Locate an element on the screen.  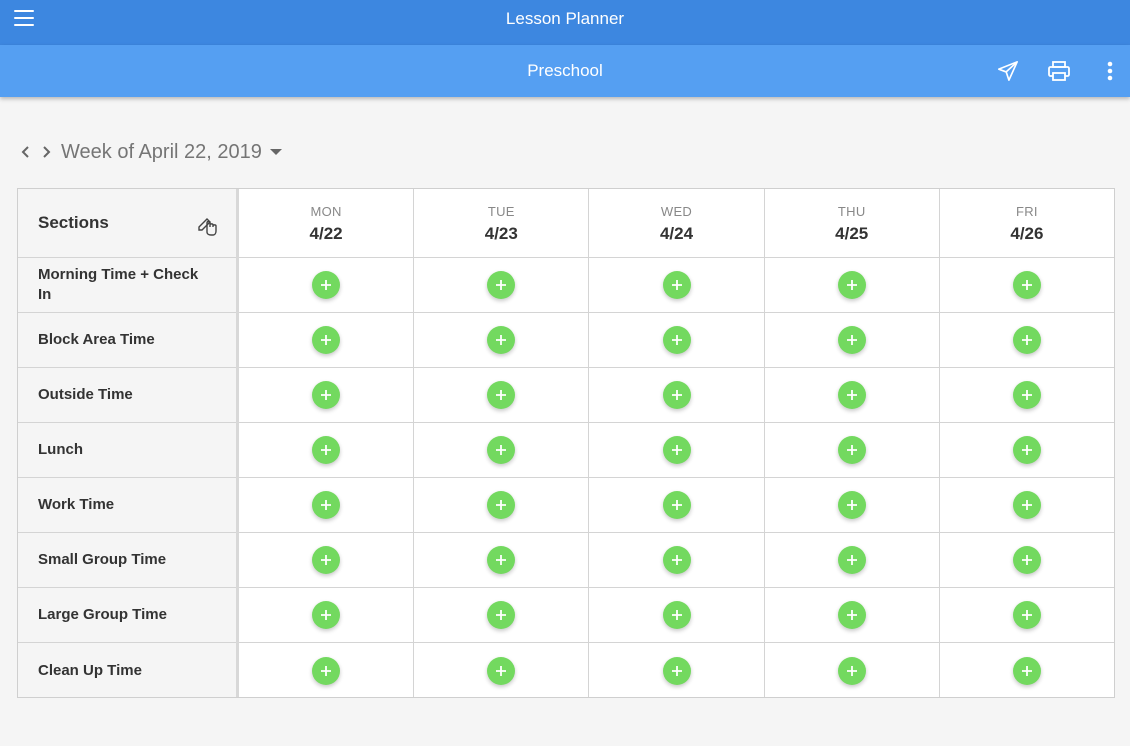
day-column-thu: THU 4/25 is located at coordinates (852, 443).